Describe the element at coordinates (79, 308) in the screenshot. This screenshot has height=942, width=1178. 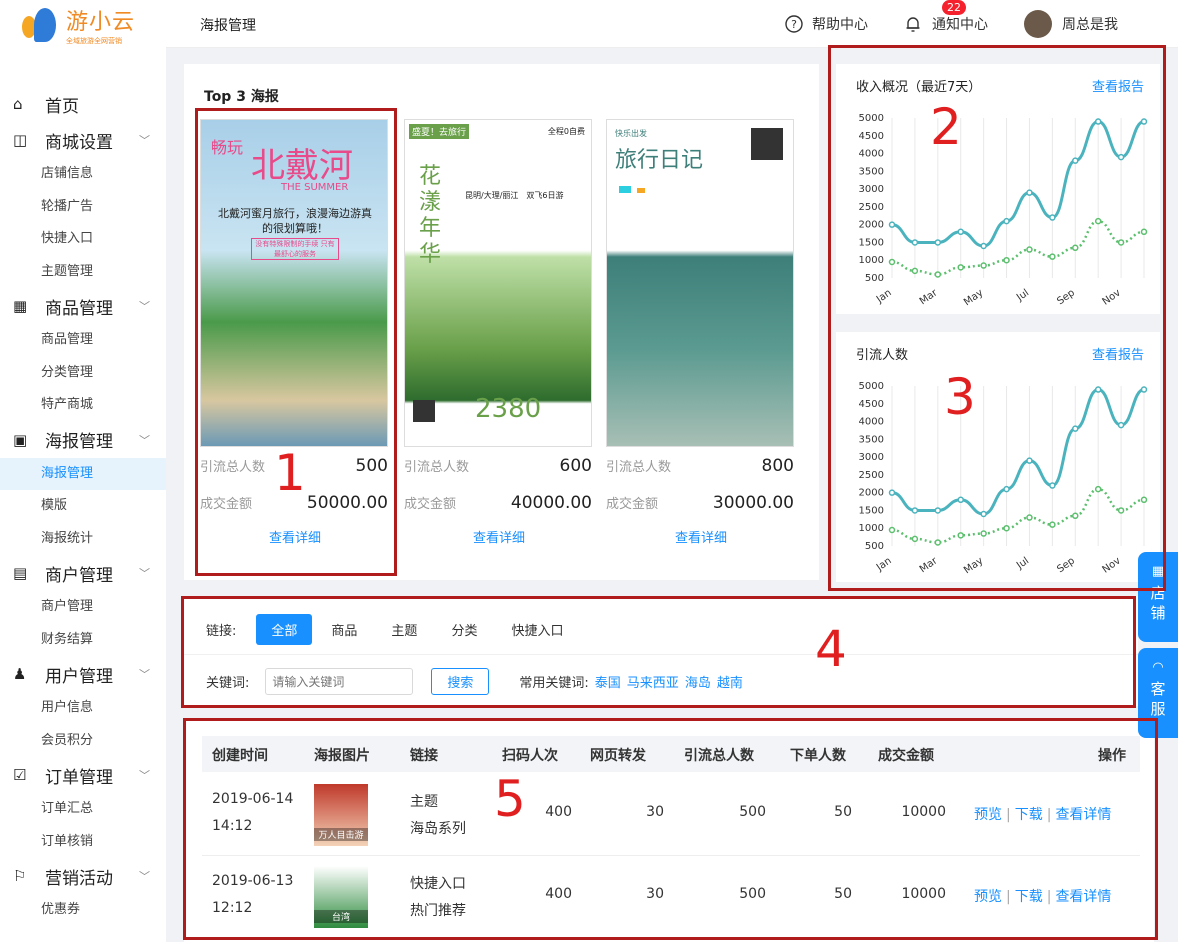
I see `sidebar-group-label: 商品管理` at that location.